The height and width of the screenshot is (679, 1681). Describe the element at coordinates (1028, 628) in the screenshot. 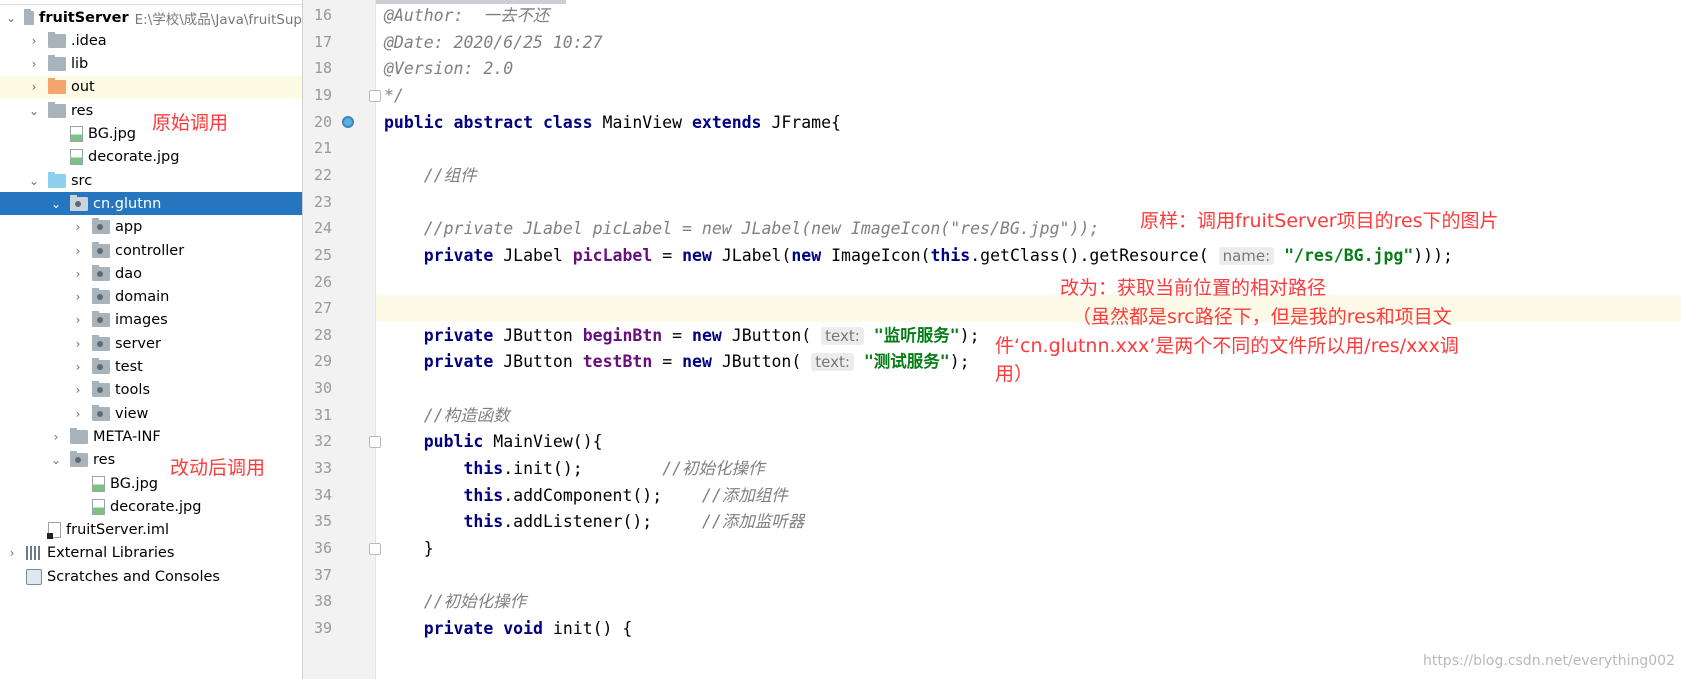

I see `code-line: private void init() {` at that location.